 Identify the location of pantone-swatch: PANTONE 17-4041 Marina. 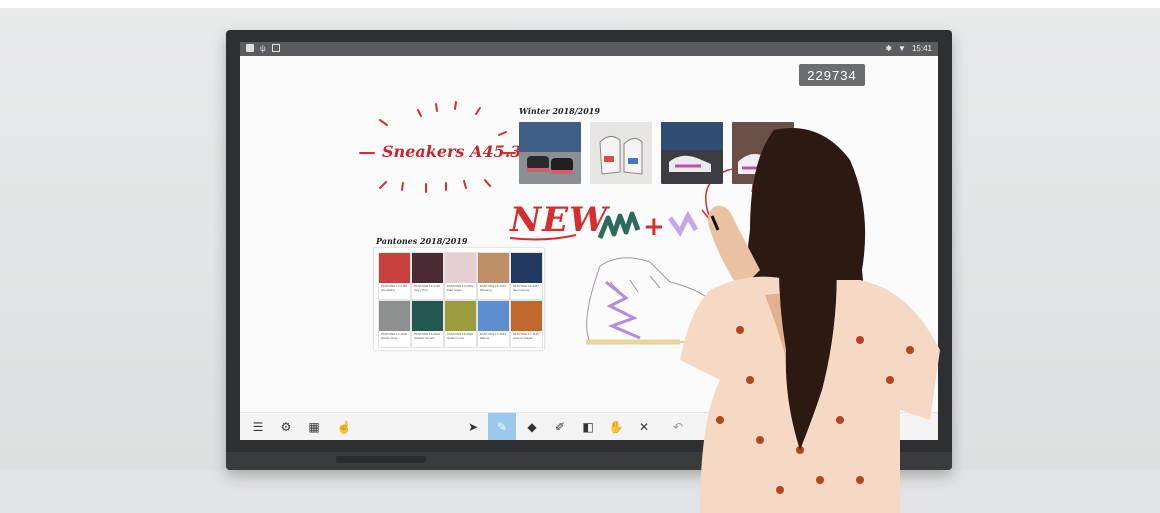
(493, 324).